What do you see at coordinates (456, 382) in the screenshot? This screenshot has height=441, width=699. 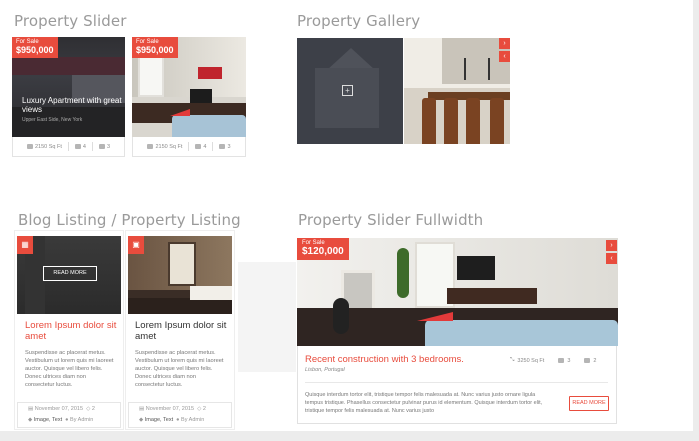 I see `divider` at bounding box center [456, 382].